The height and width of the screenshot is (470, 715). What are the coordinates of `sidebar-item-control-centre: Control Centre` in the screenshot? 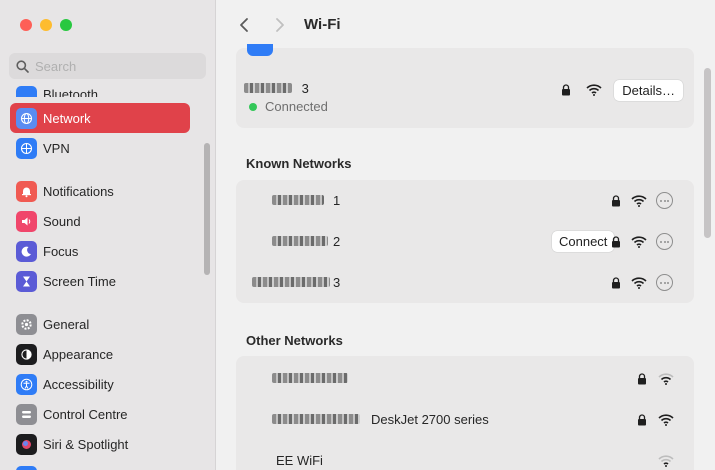 It's located at (100, 414).